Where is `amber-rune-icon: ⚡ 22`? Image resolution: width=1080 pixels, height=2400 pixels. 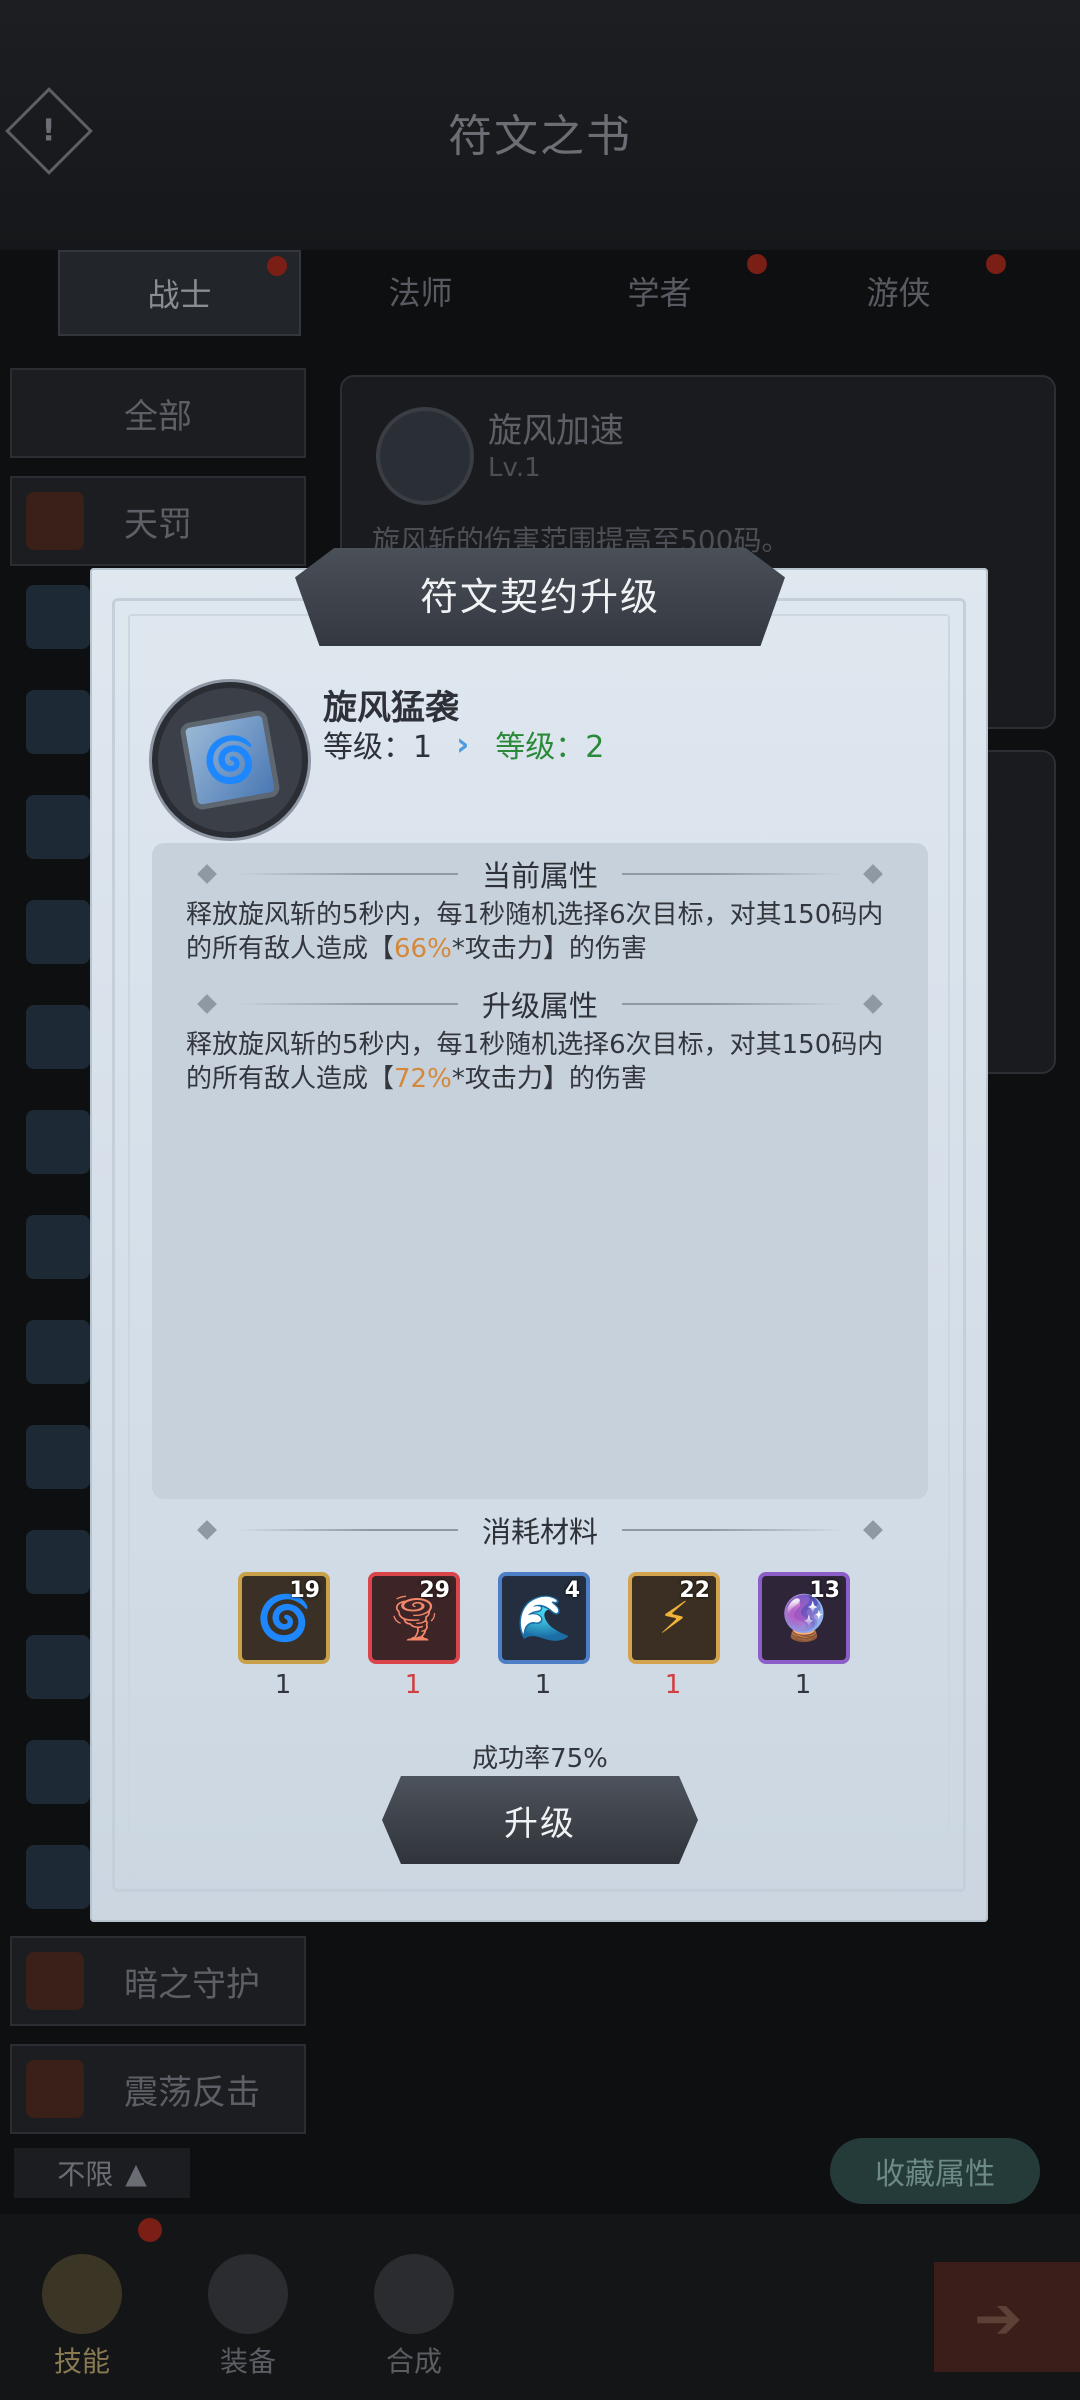 amber-rune-icon: ⚡ 22 is located at coordinates (674, 1618).